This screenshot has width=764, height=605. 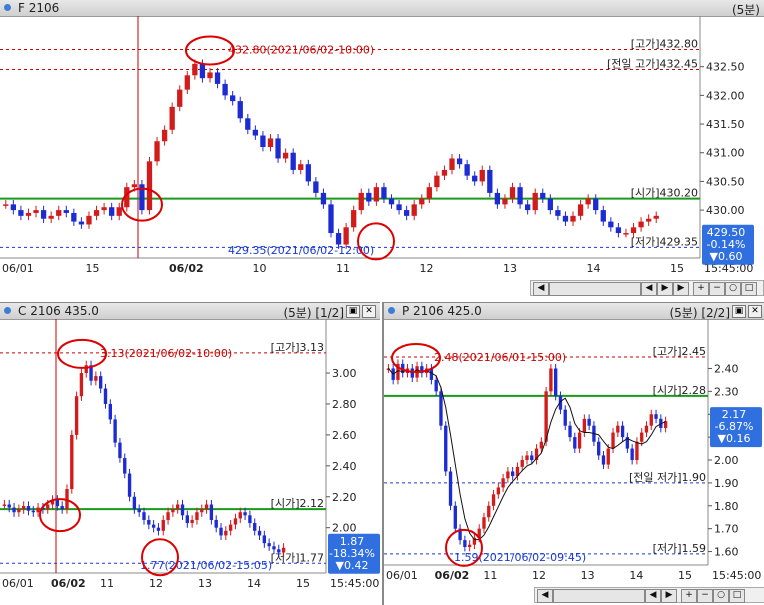 What do you see at coordinates (726, 368) in the screenshot?
I see `y-tick-label: 2.40` at bounding box center [726, 368].